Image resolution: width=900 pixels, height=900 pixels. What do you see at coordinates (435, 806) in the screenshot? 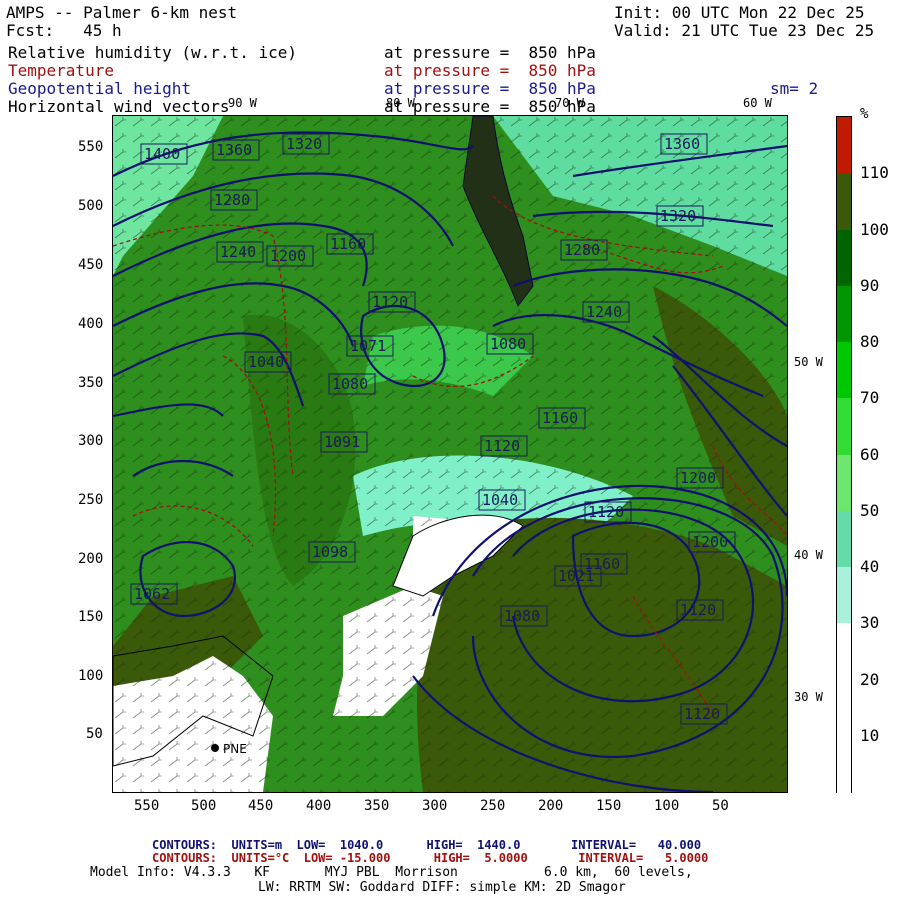
I see `x-tick-label: 300` at bounding box center [435, 806].